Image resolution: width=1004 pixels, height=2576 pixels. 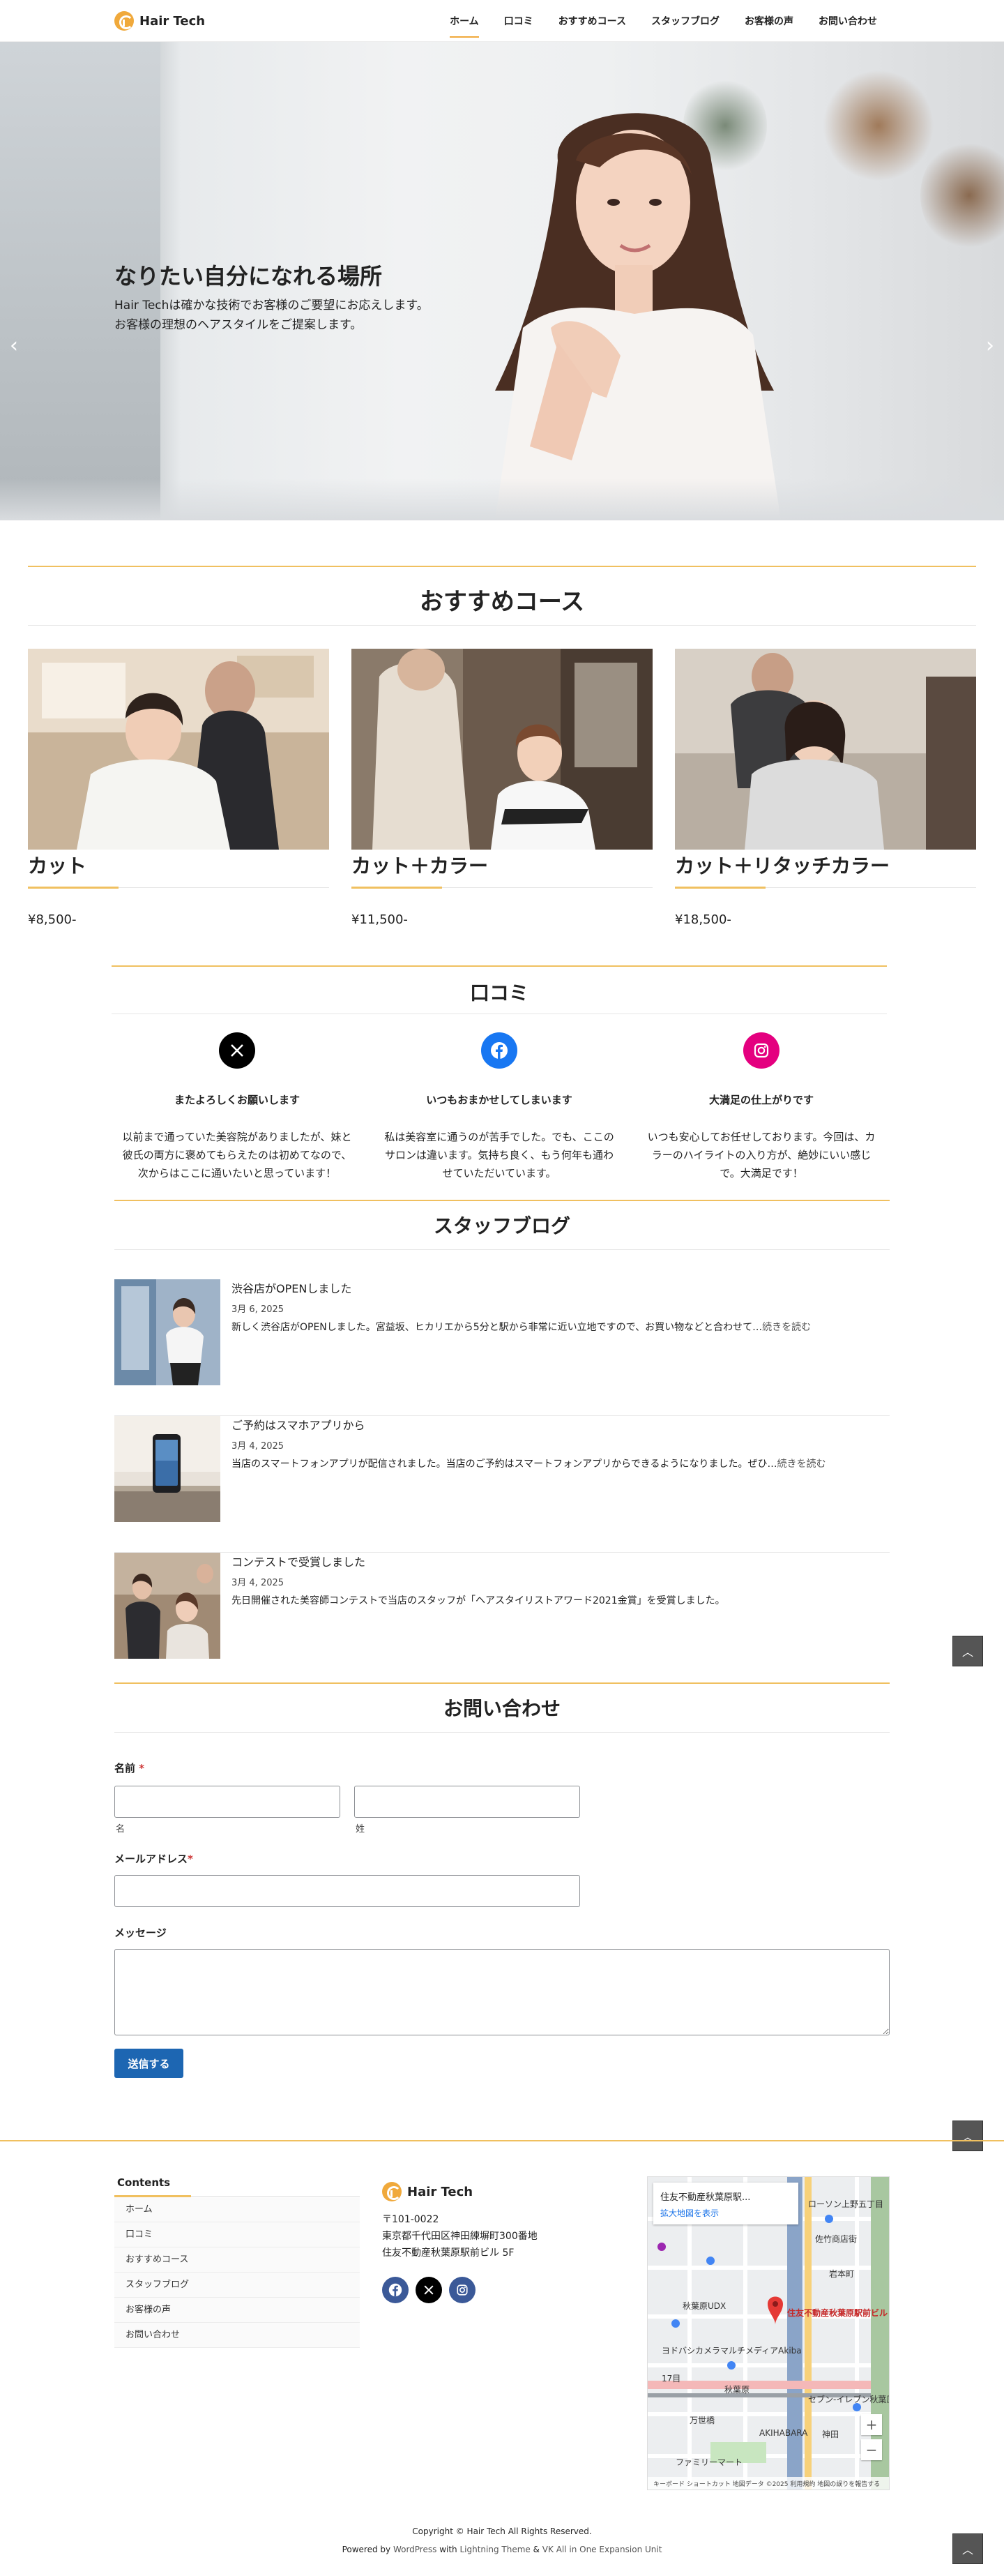 I want to click on map-label: ヨドバシカメラマルチメディアAkiba, so click(x=732, y=2351).